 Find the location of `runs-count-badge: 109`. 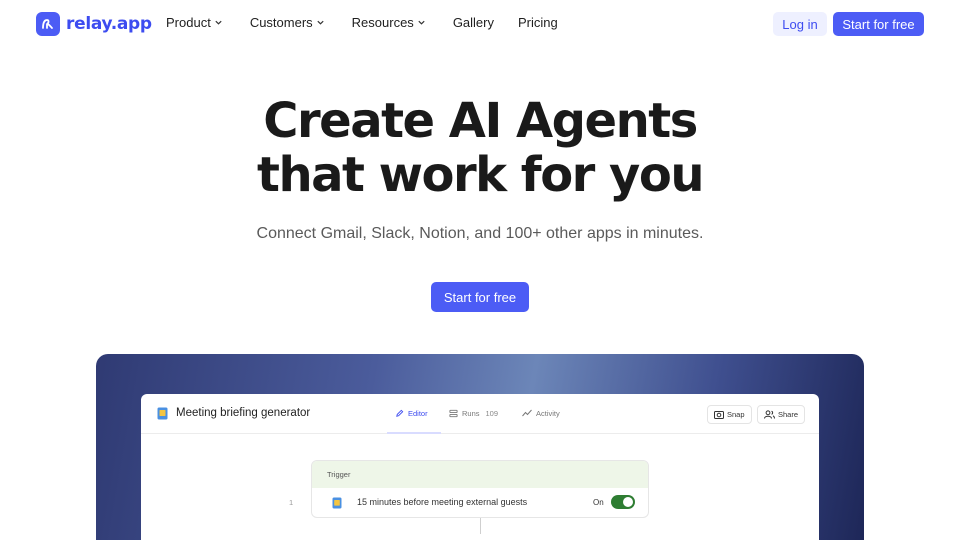

runs-count-badge: 109 is located at coordinates (492, 413).